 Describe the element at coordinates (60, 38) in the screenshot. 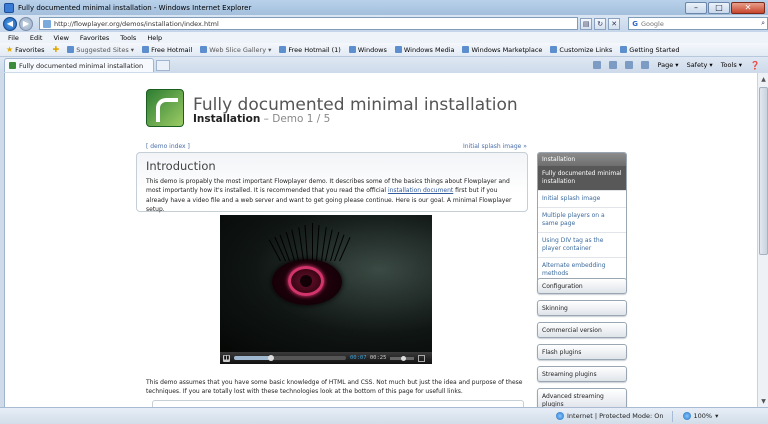

I see `menu-view: View` at that location.